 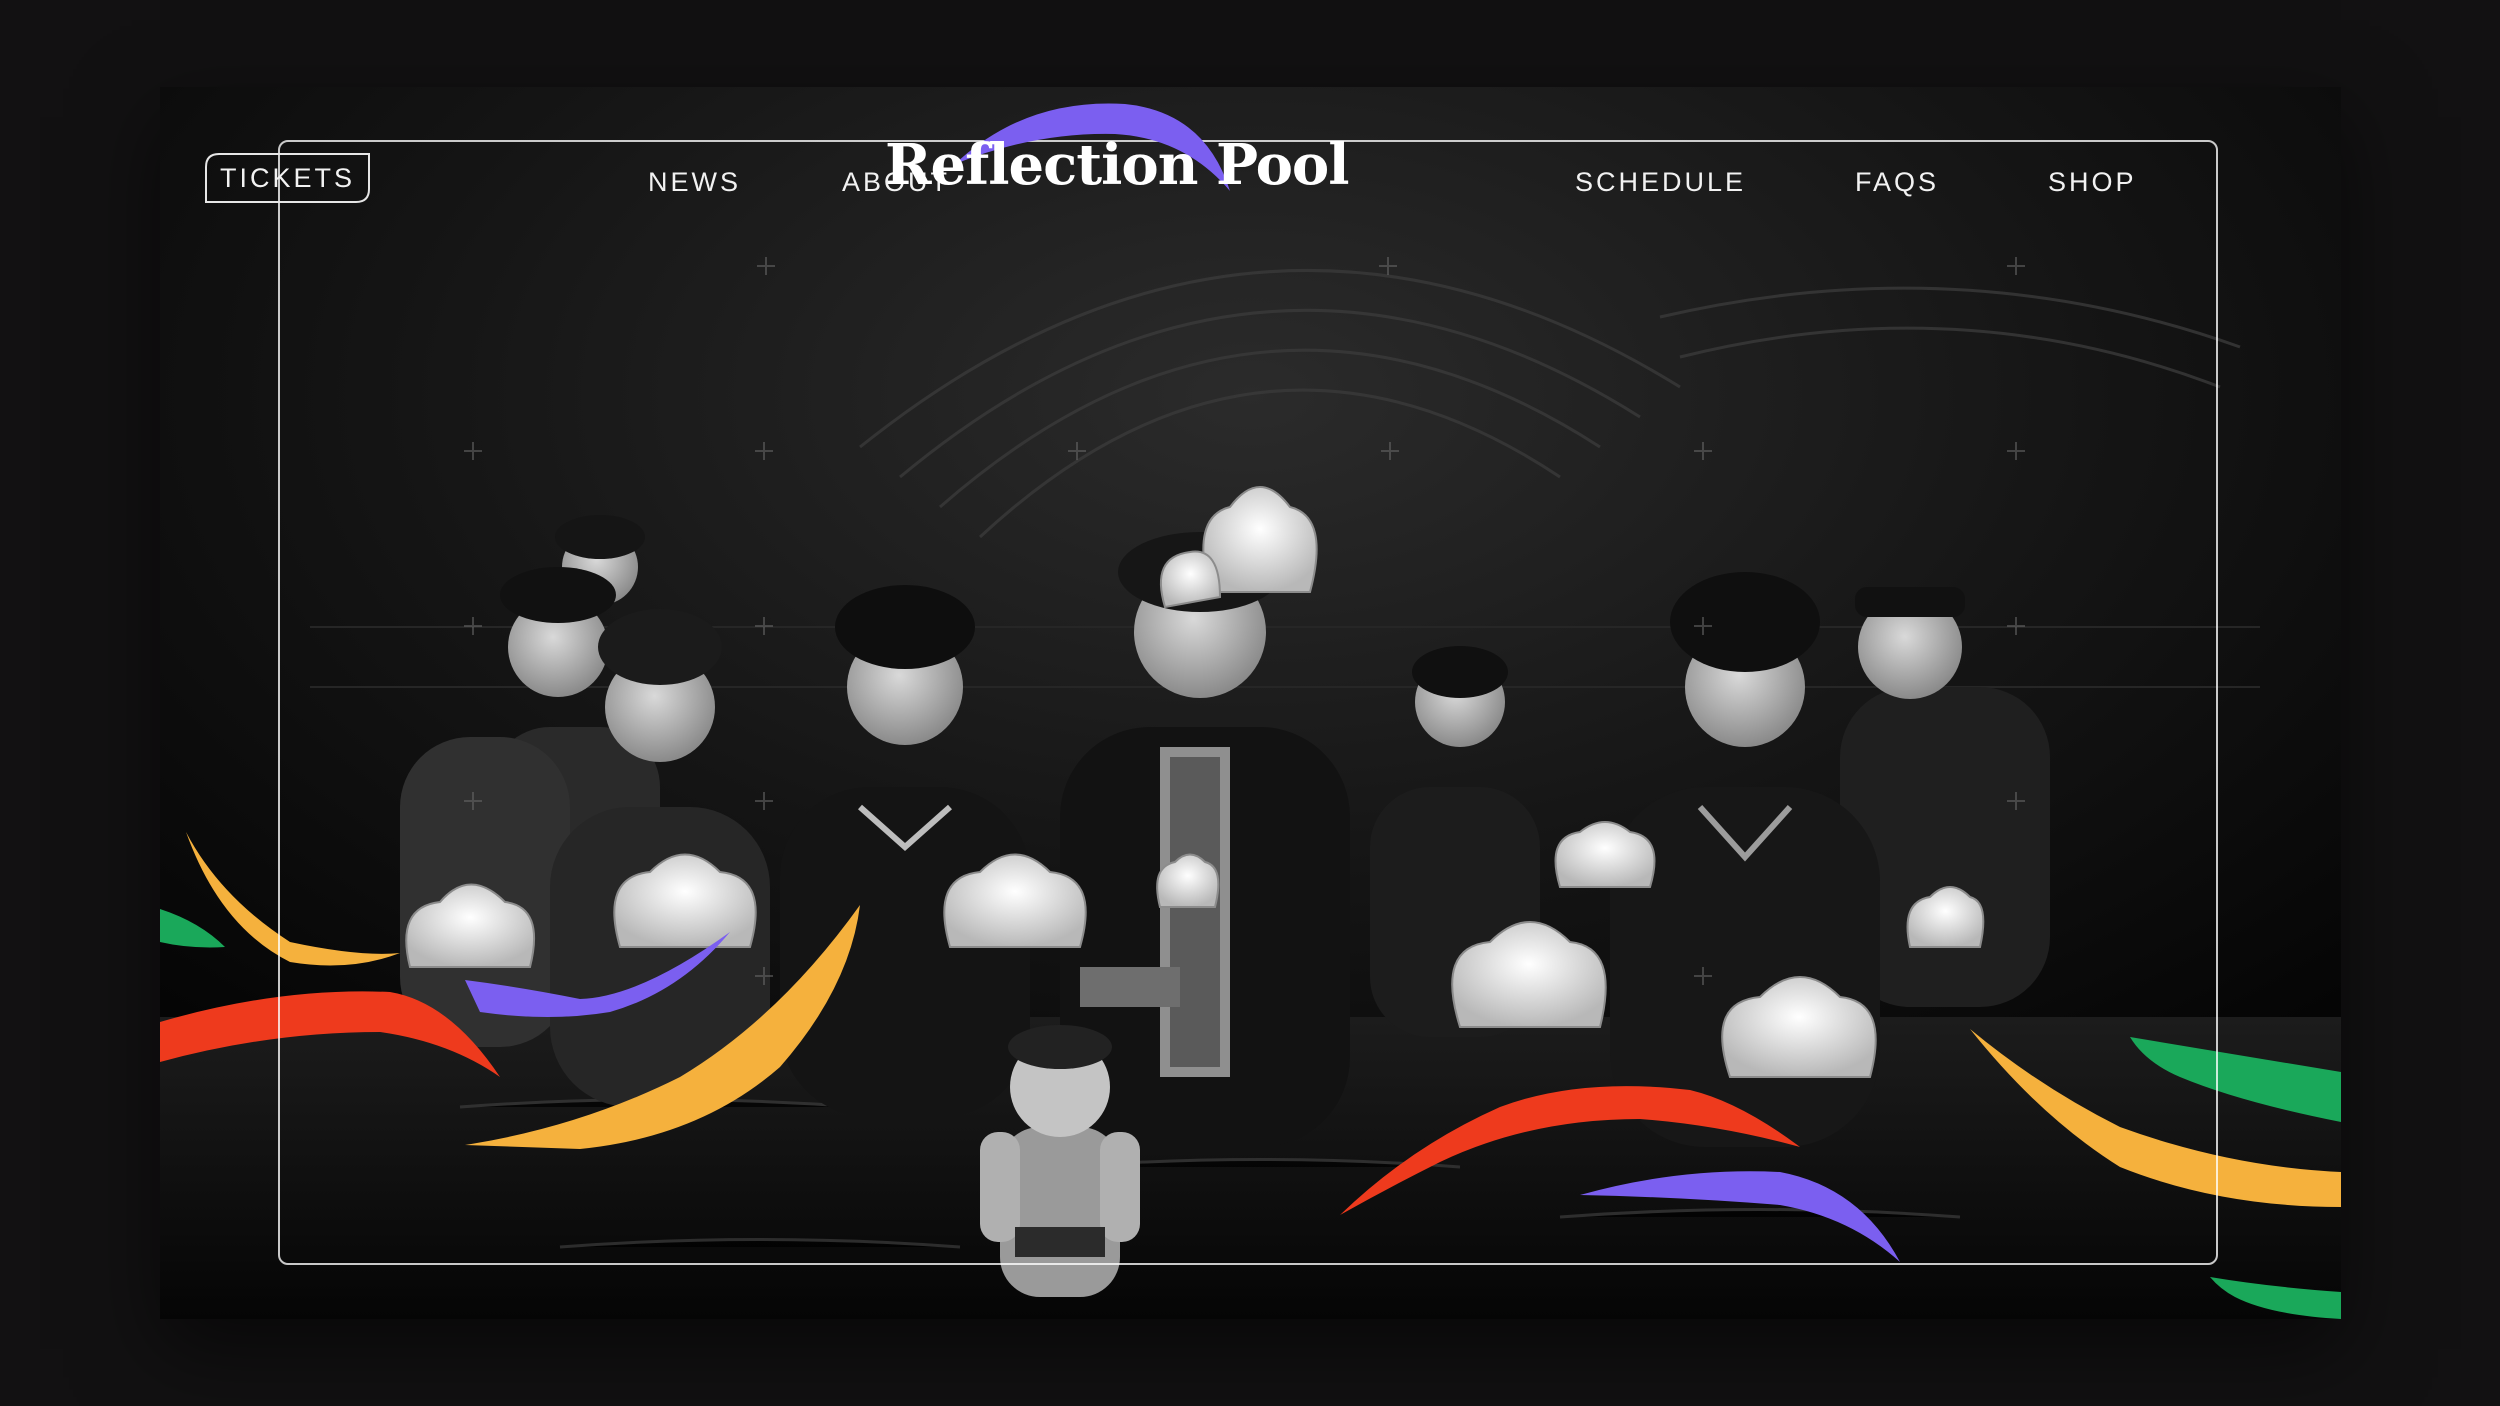 What do you see at coordinates (1897, 182) in the screenshot?
I see `nav-faqs-link: FAQS` at bounding box center [1897, 182].